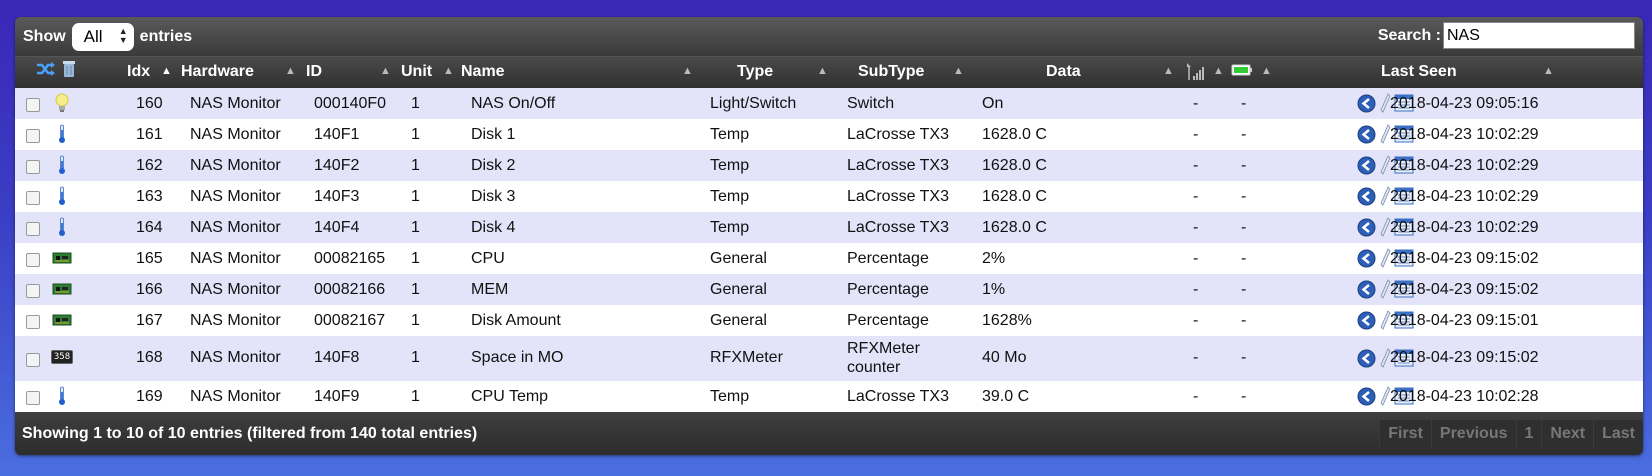 Image resolution: width=1652 pixels, height=476 pixels. I want to click on page-first-button: First, so click(1405, 434).